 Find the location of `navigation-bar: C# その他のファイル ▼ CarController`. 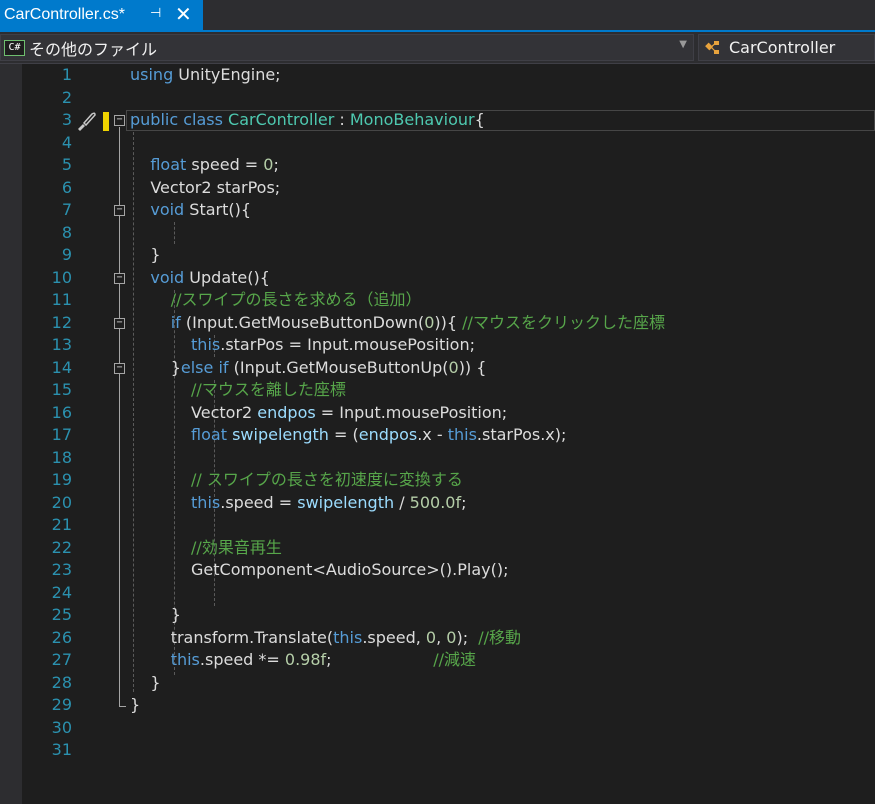

navigation-bar: C# その他のファイル ▼ CarController is located at coordinates (437, 48).